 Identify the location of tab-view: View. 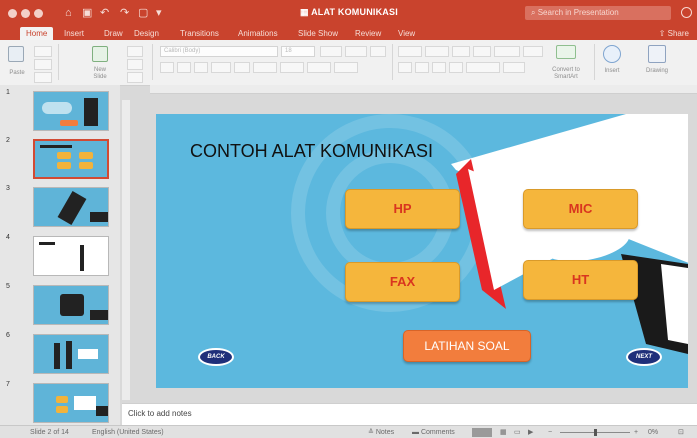
(406, 33).